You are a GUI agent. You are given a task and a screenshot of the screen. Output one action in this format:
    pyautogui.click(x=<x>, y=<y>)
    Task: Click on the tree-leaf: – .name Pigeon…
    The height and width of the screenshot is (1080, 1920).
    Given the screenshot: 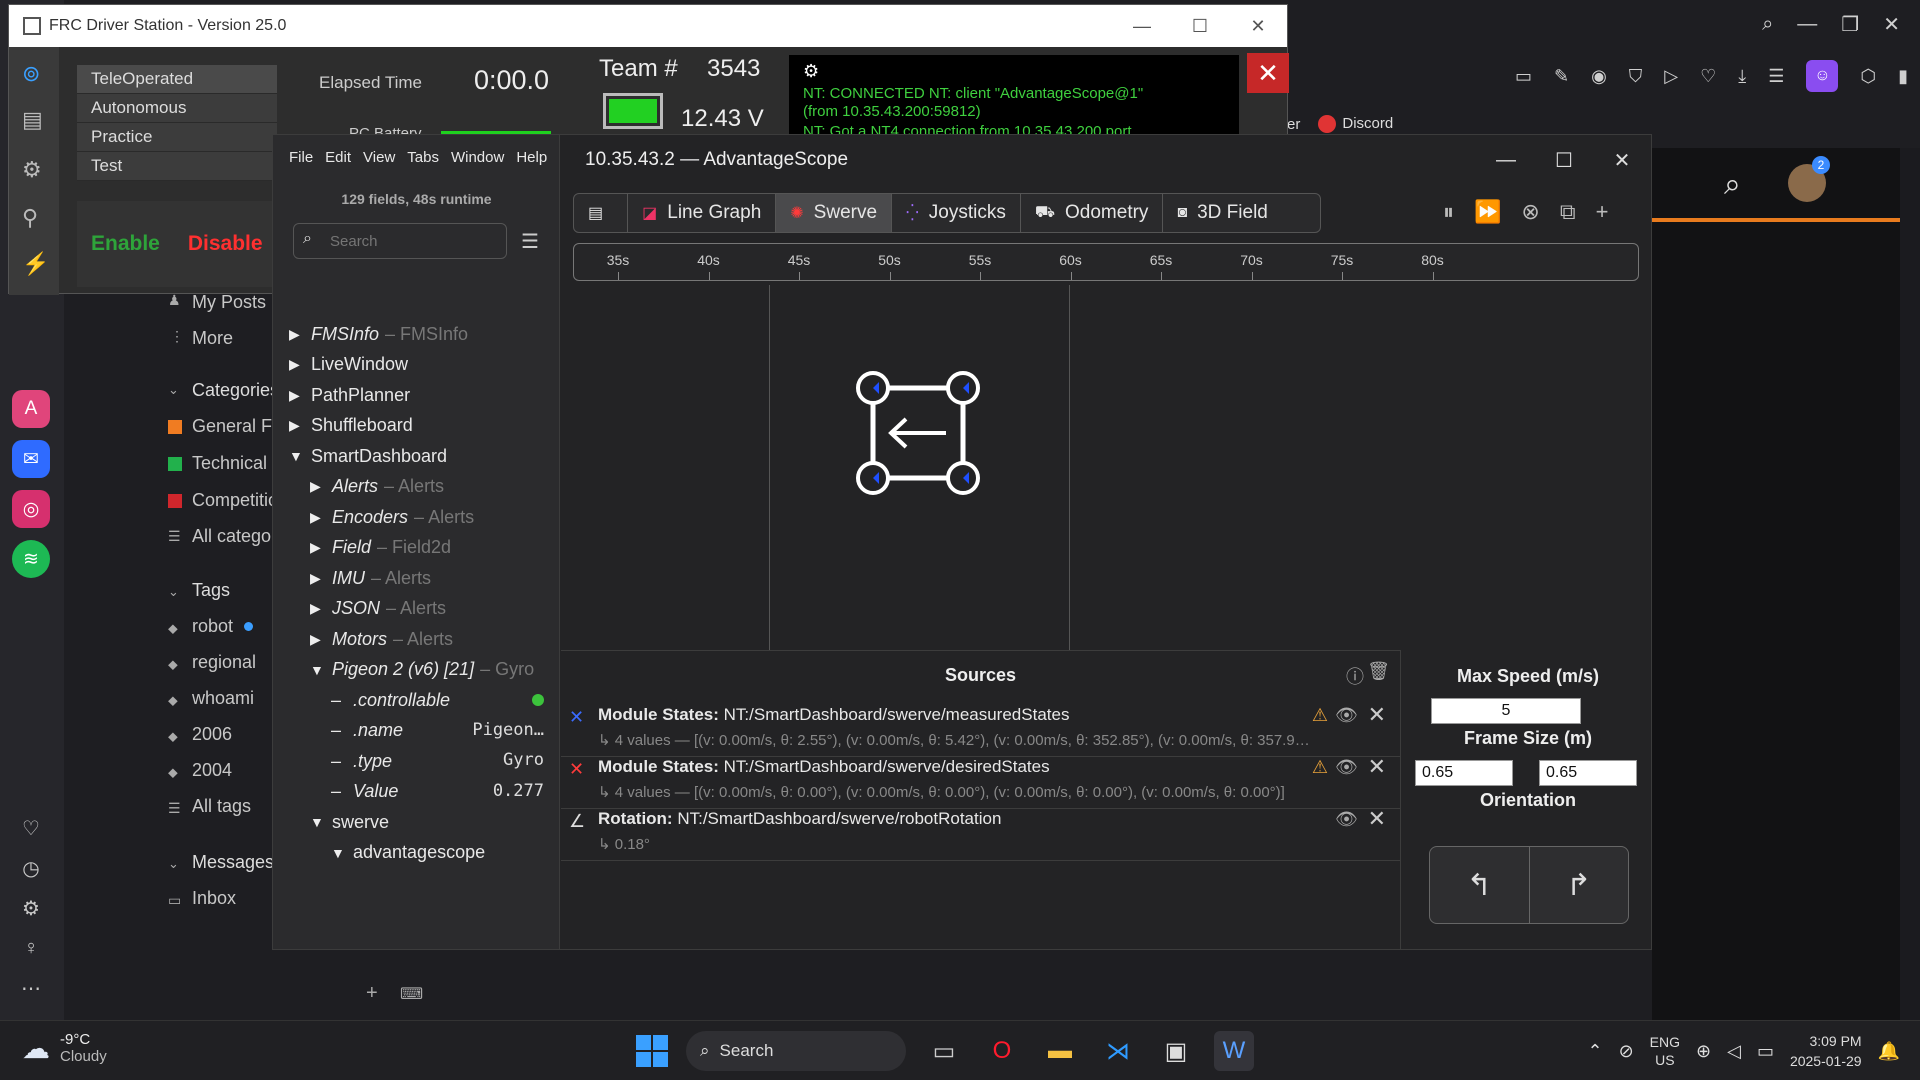 What is the action you would take?
    pyautogui.click(x=445, y=731)
    